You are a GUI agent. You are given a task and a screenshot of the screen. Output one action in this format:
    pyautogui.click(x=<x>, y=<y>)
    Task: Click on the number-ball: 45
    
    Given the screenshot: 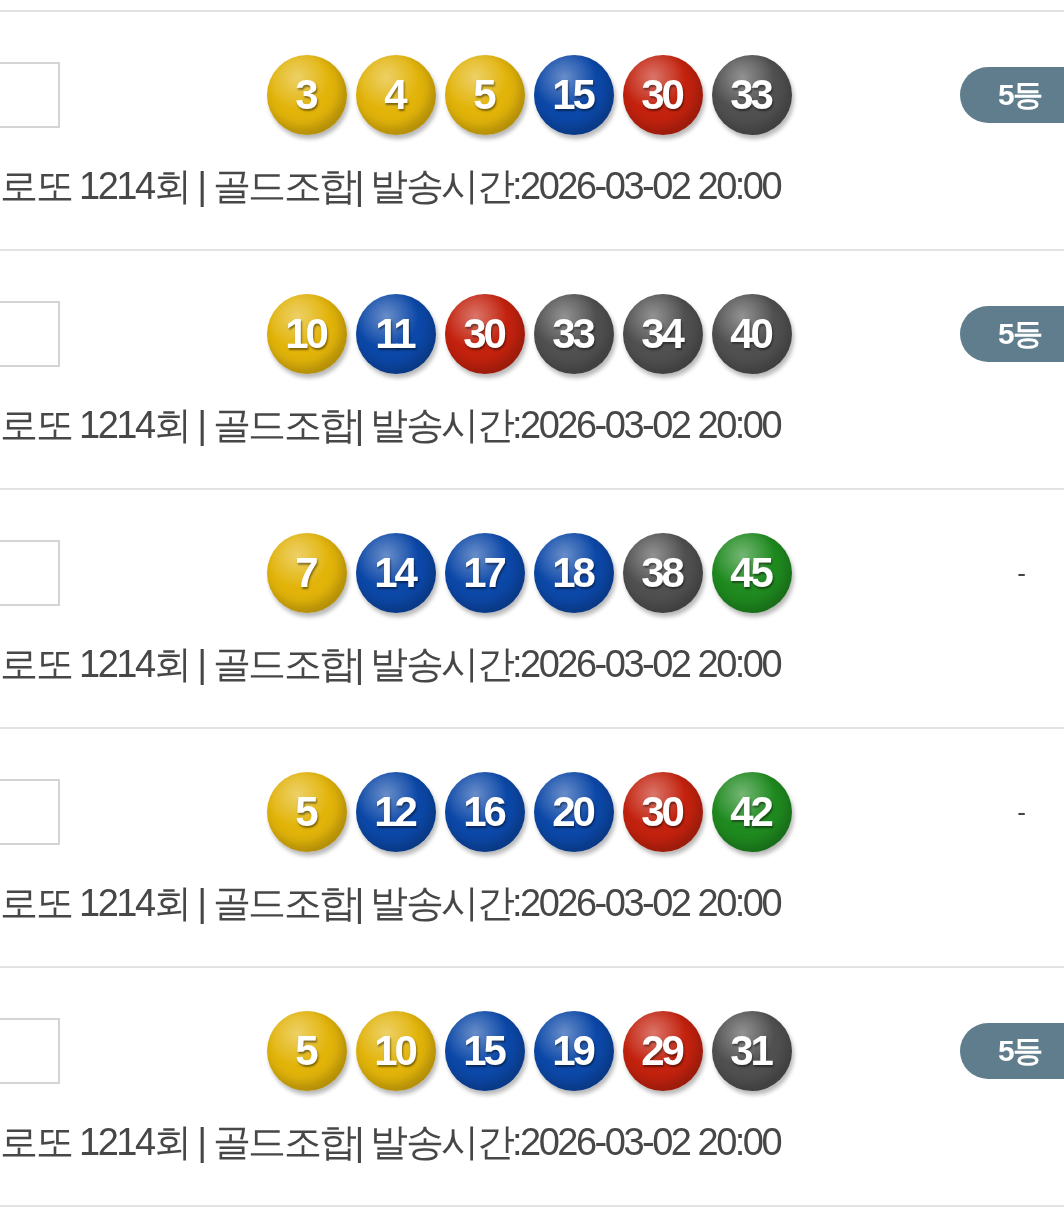 What is the action you would take?
    pyautogui.click(x=752, y=573)
    